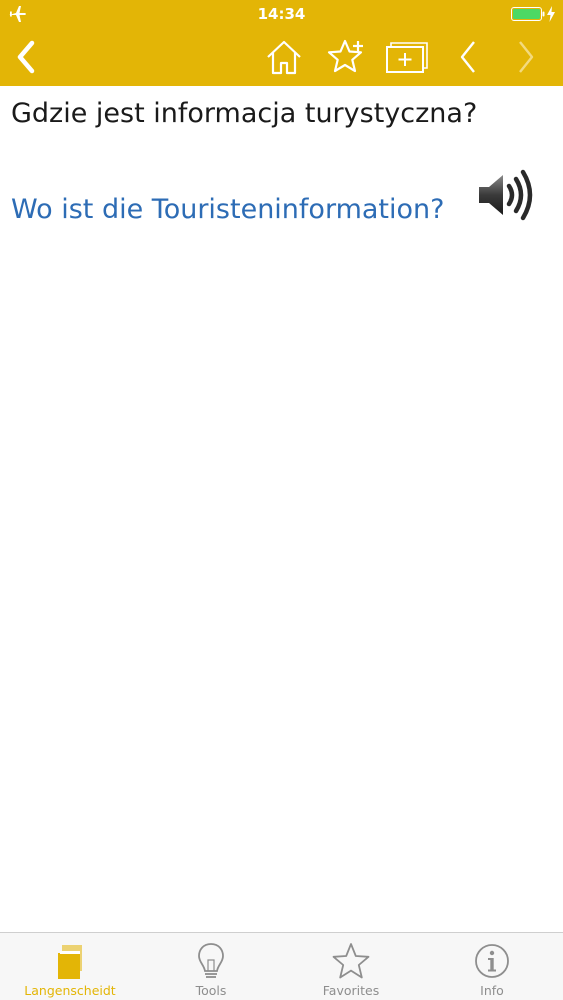 The width and height of the screenshot is (563, 1000). I want to click on speaker-icon, so click(506, 195).